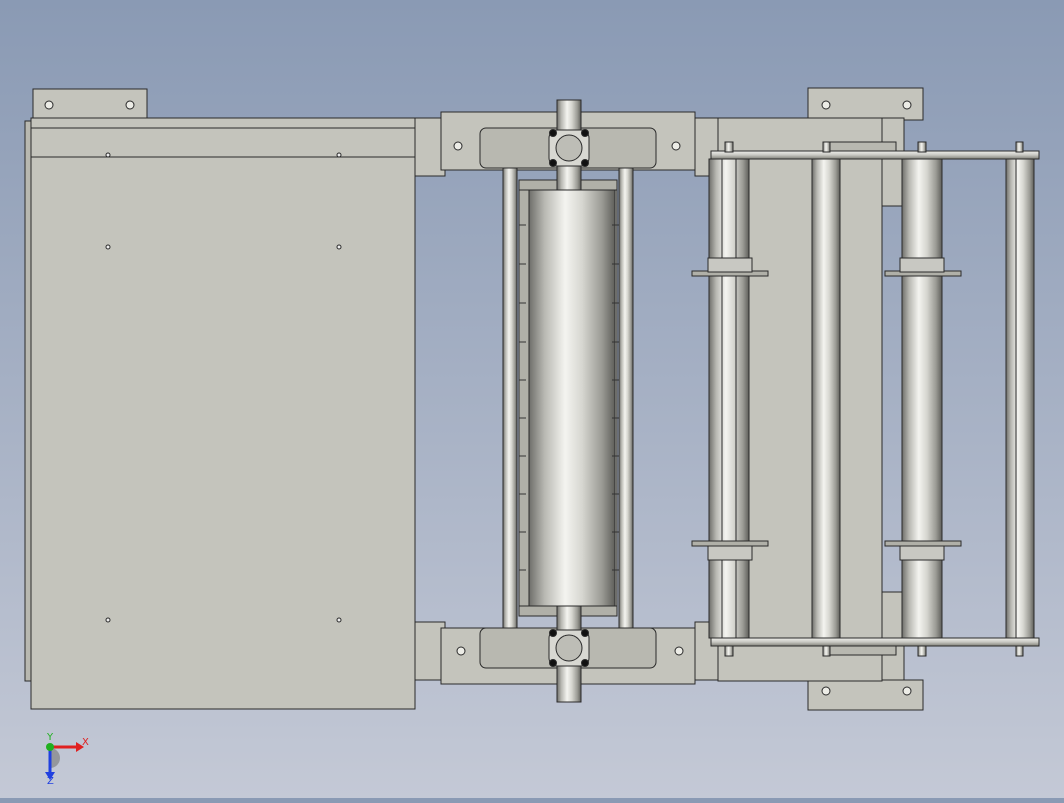 The height and width of the screenshot is (803, 1064). I want to click on axis-triad-icon: X Y Z, so click(67, 759).